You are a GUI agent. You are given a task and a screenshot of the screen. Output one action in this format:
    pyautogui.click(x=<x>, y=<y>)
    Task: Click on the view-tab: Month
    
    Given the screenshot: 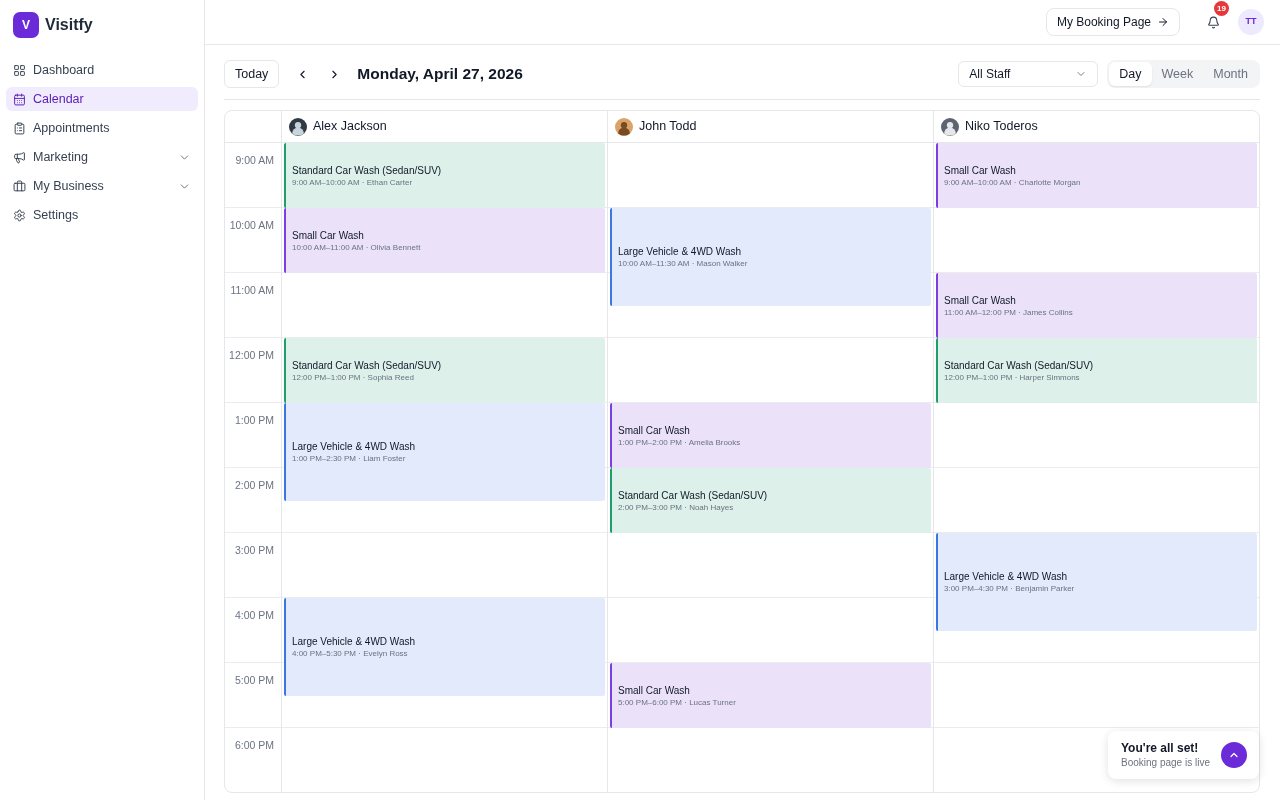 What is the action you would take?
    pyautogui.click(x=1230, y=74)
    